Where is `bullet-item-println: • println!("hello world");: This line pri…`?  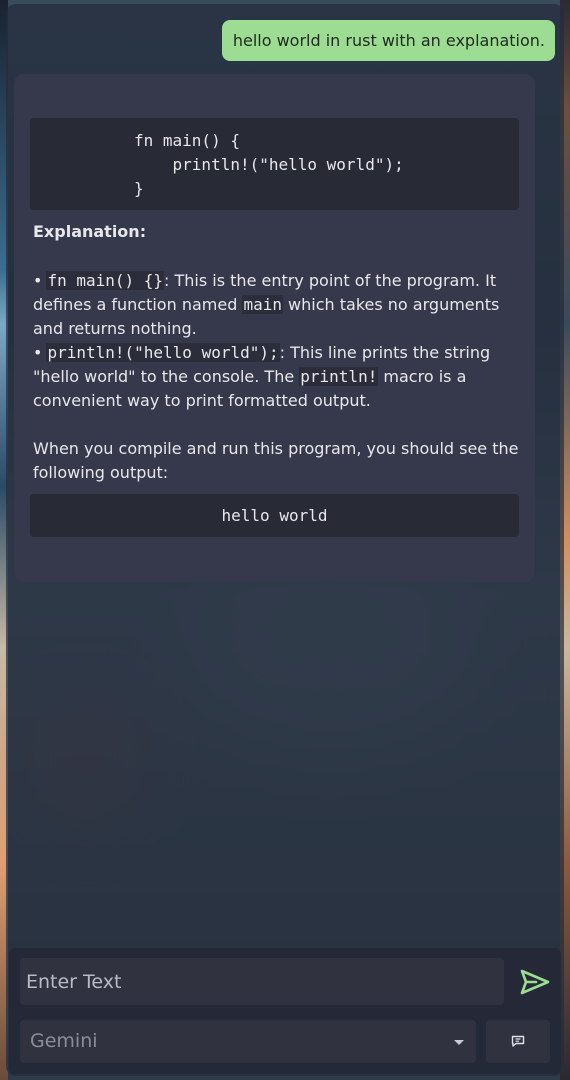
bullet-item-println: • println!("hello world");: This line pri… is located at coordinates (278, 377).